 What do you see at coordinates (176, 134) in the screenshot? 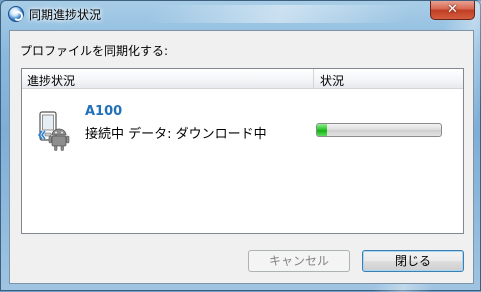
I see `device-status-text: 接続中 データ: ダウンロード中` at bounding box center [176, 134].